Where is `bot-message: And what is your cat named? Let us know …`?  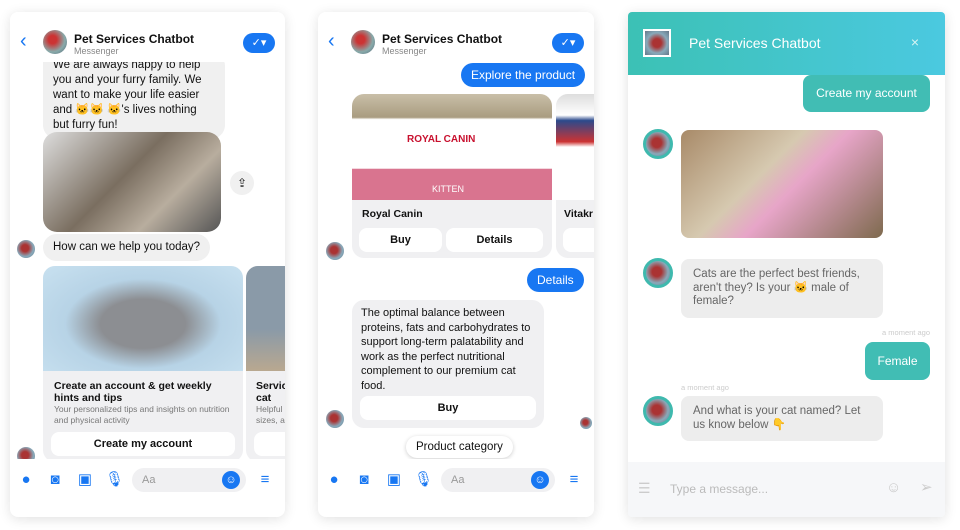 bot-message: And what is your cat named? Let us know … is located at coordinates (782, 418).